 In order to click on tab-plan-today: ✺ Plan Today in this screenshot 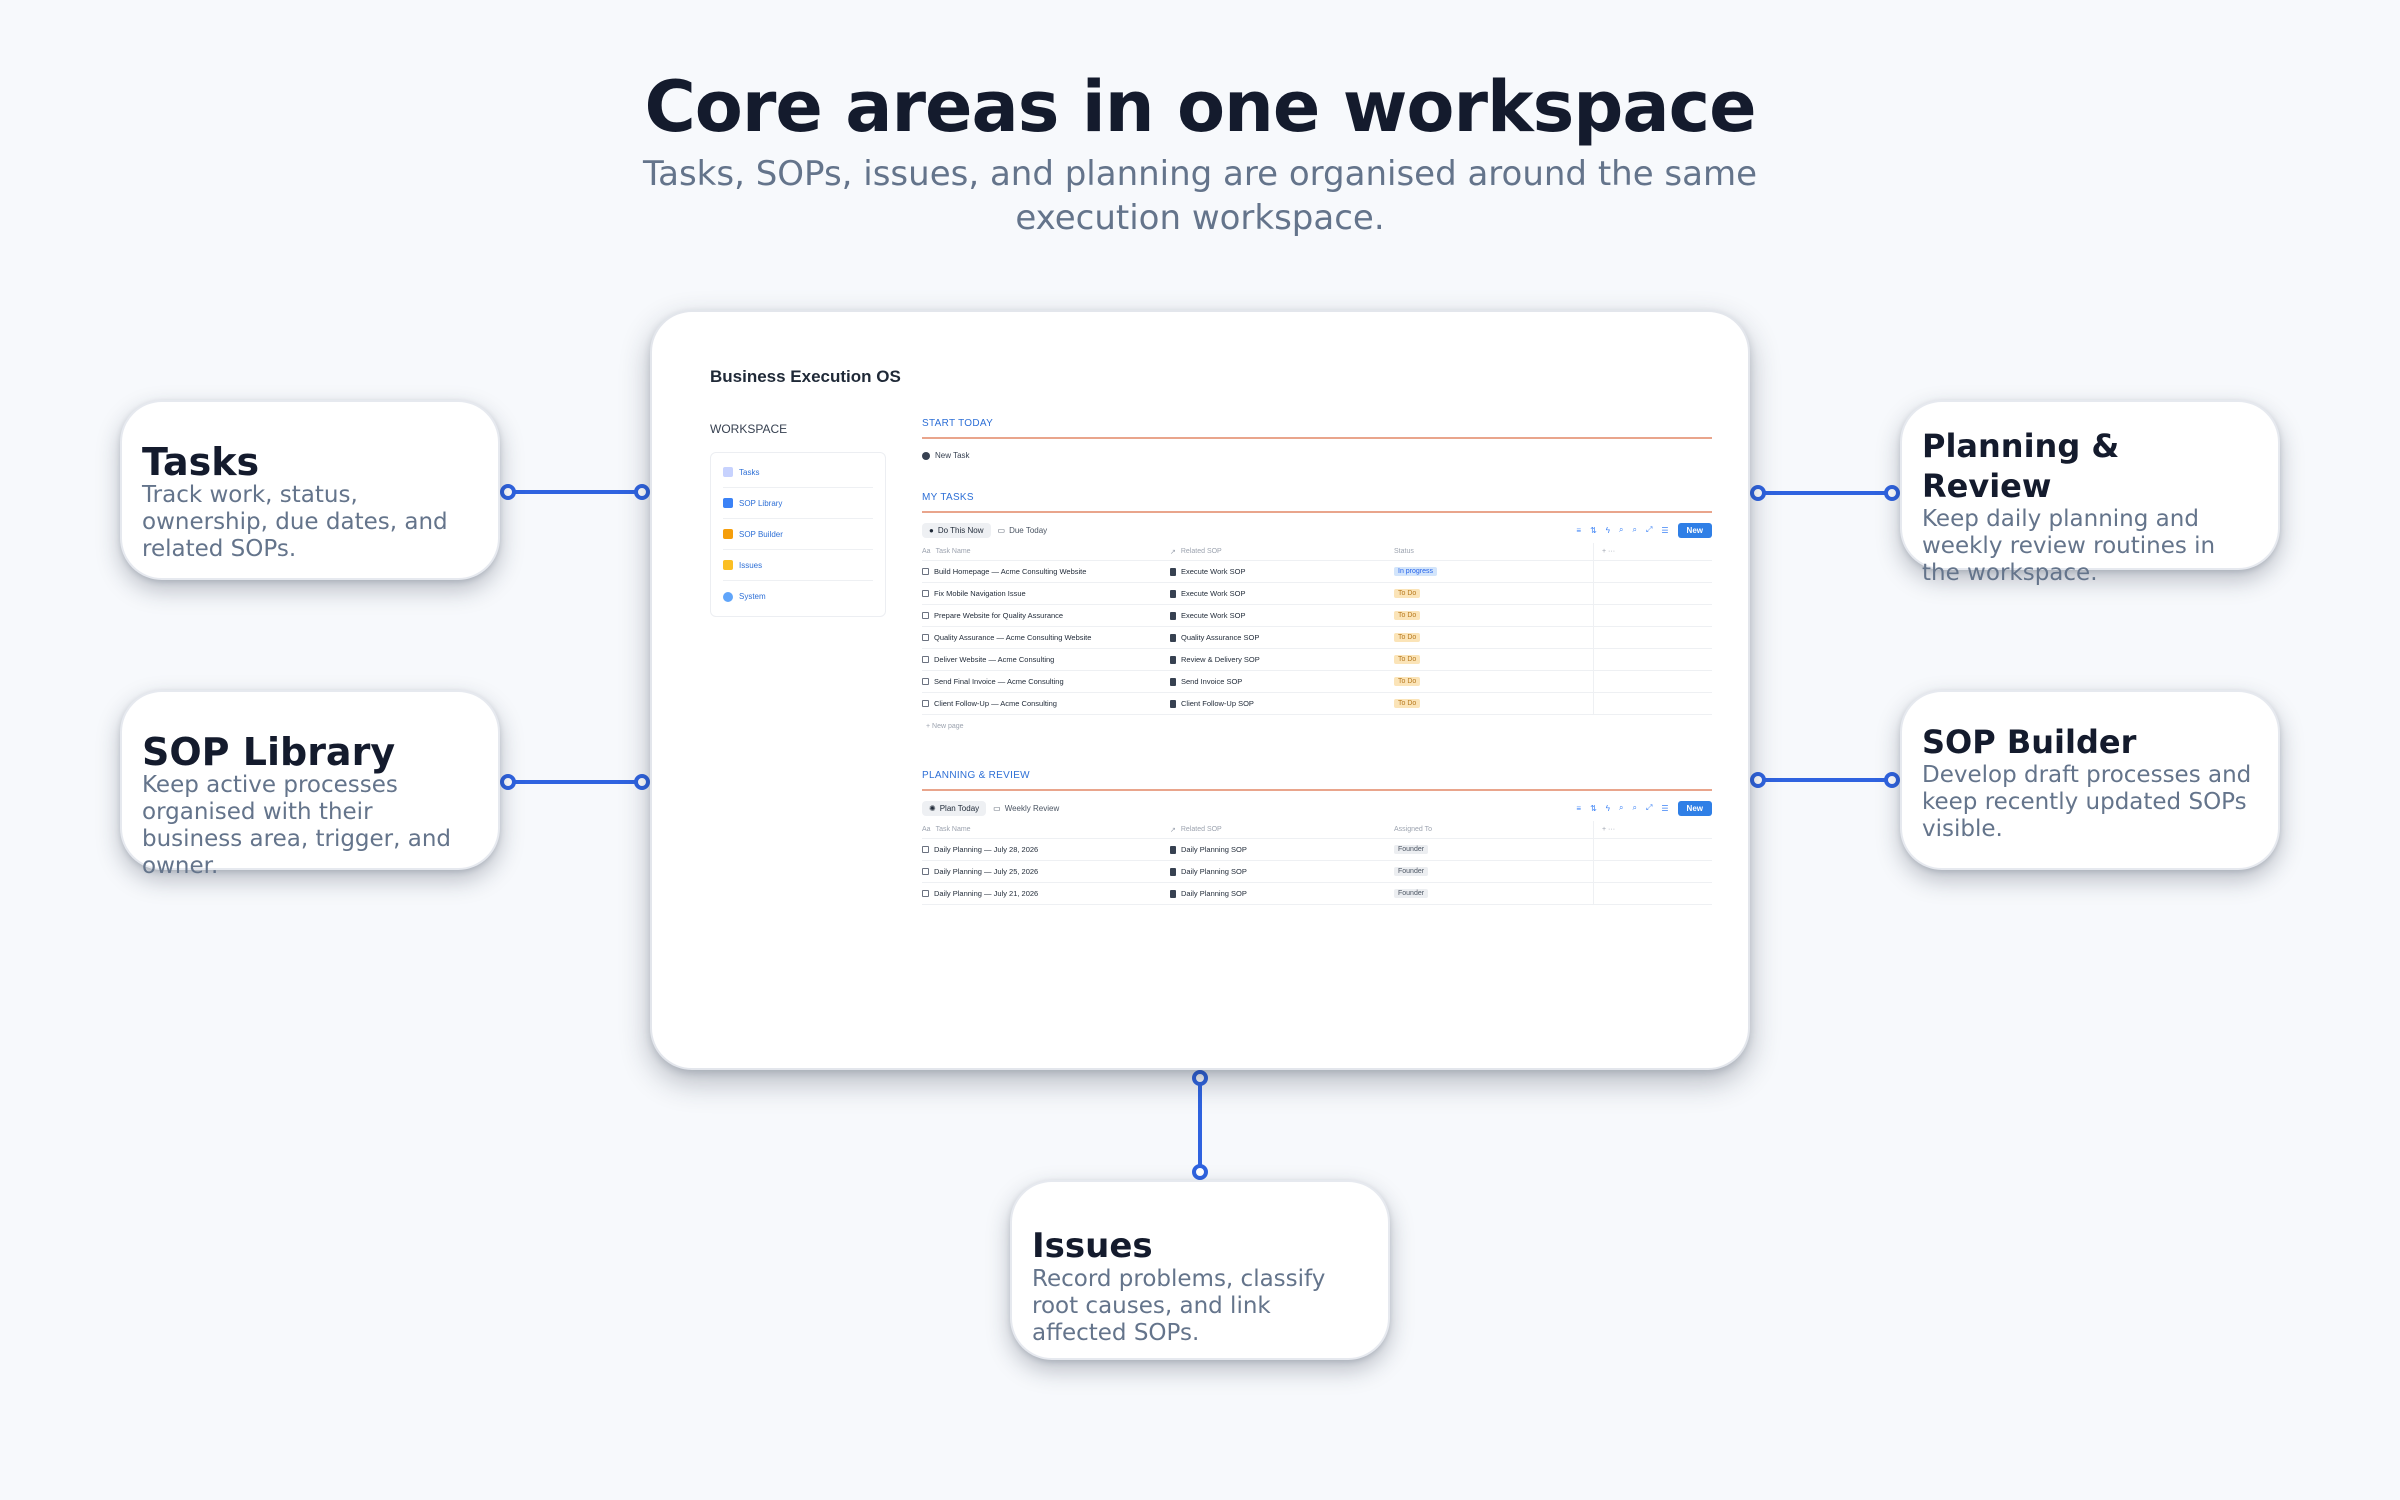, I will do `click(954, 808)`.